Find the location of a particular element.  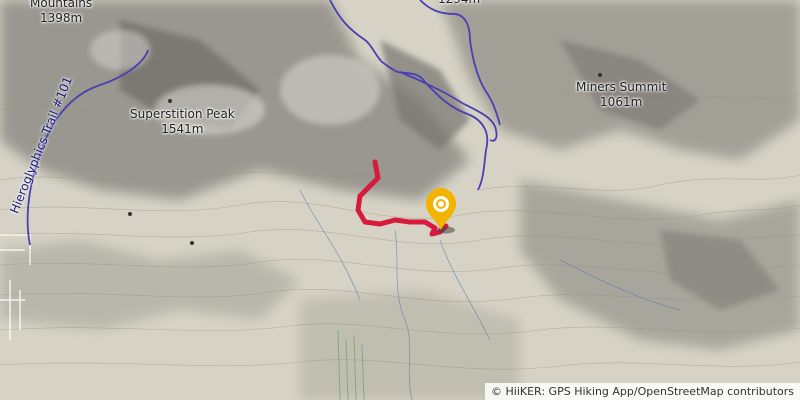

peak-elevation: 1061m is located at coordinates (621, 102).